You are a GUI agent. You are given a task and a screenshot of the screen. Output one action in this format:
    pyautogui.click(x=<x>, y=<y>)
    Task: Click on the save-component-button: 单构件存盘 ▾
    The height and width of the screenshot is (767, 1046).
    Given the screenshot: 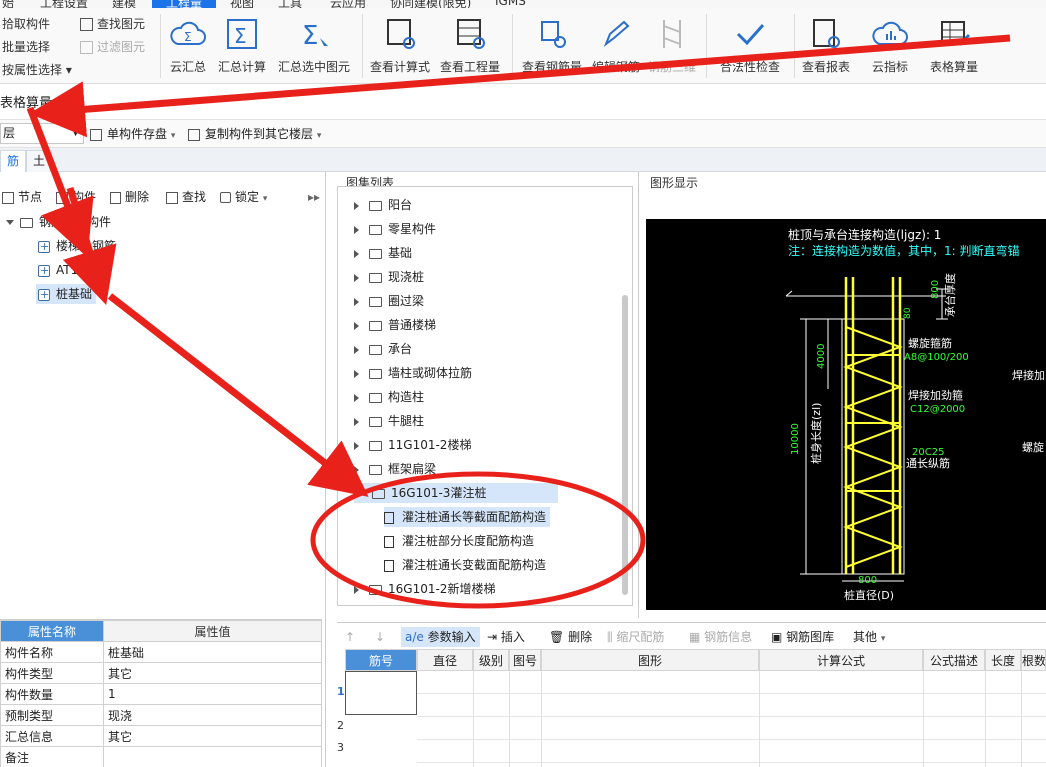 What is the action you would take?
    pyautogui.click(x=132, y=134)
    